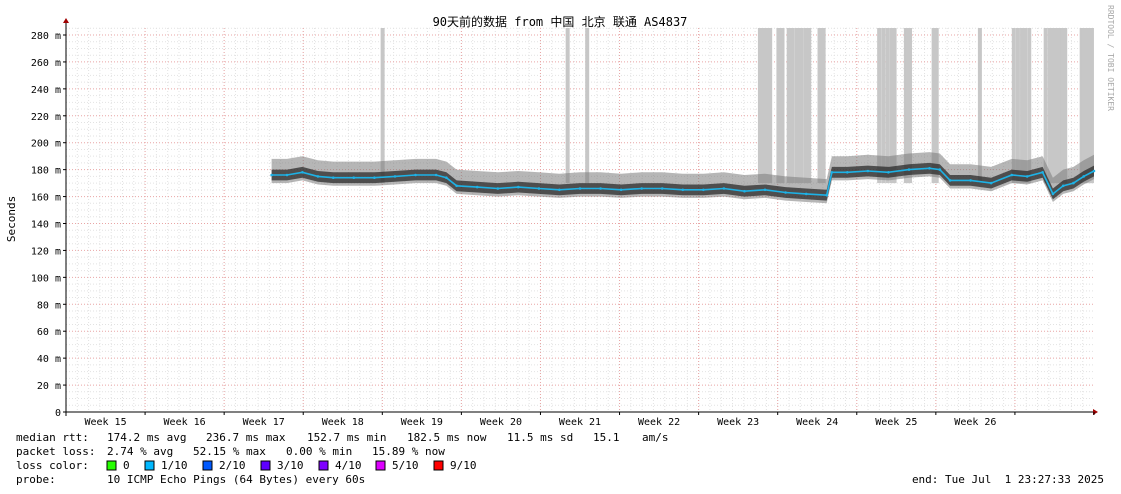 The width and height of the screenshot is (1121, 494). I want to click on median-rtt-ams: 15.1, so click(606, 437).